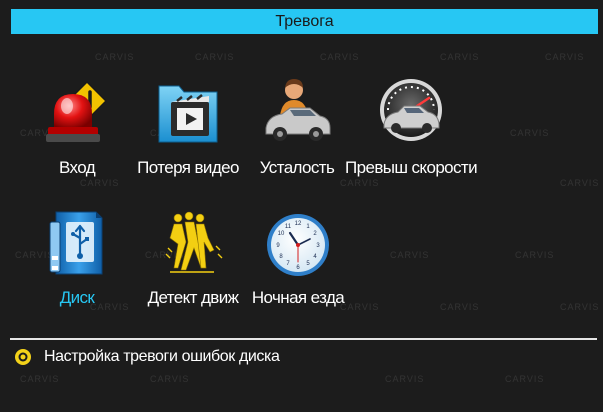 The image size is (603, 412). I want to click on menu-item-label: Усталость, so click(297, 167).